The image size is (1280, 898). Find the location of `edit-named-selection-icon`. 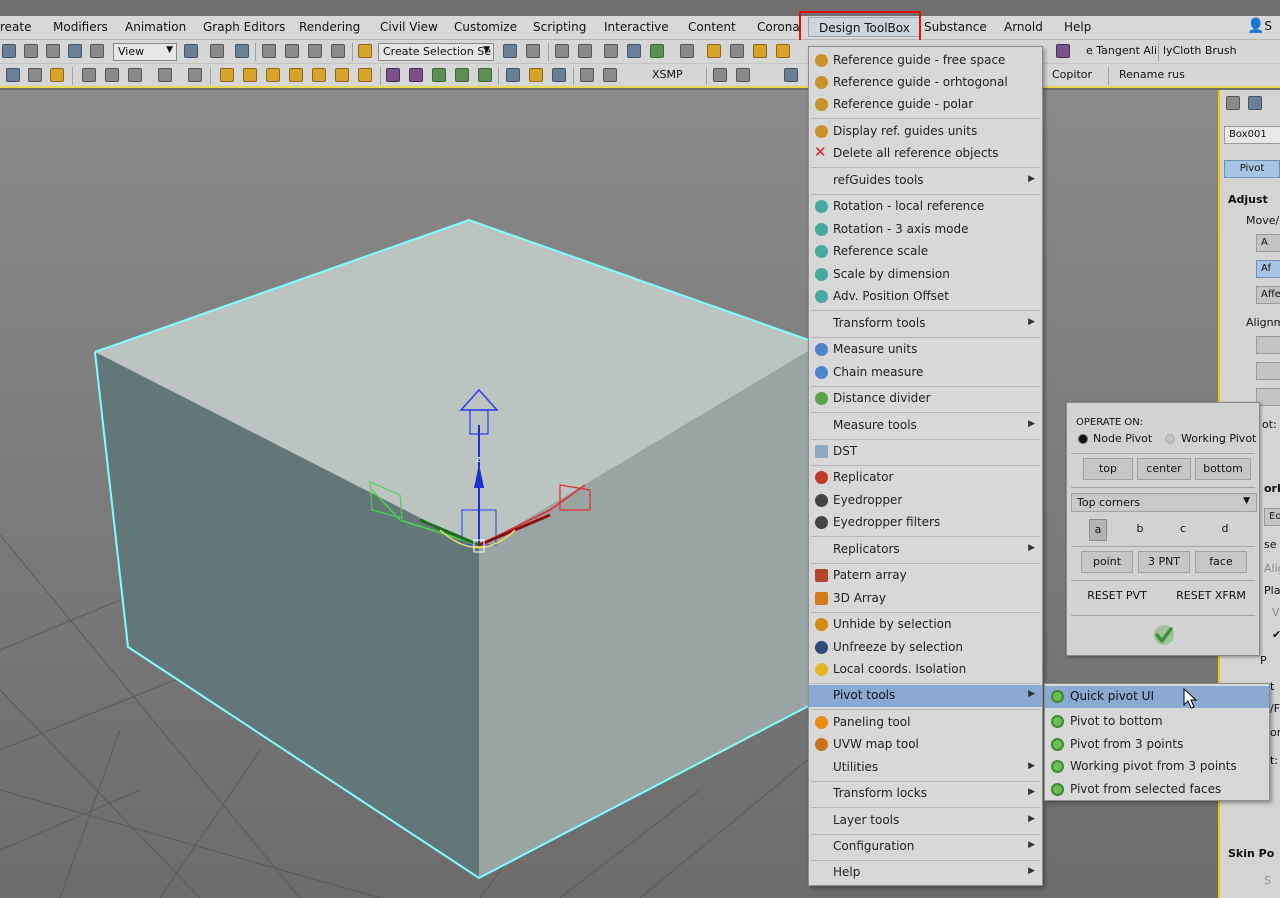

edit-named-selection-icon is located at coordinates (365, 51).